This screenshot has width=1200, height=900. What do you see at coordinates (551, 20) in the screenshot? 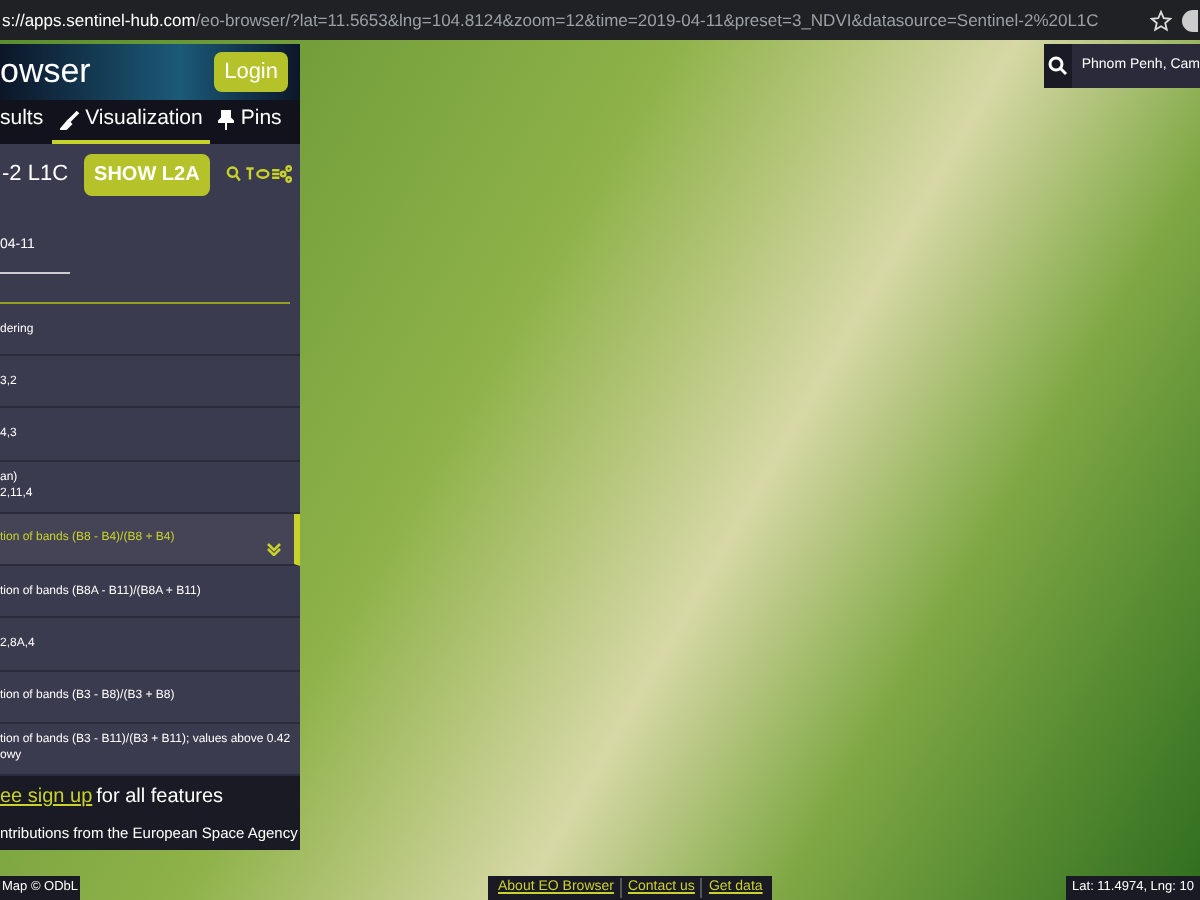
I see `url-text: s://apps.sentinel-hub.com/eo-browser/?lat=11.5653&lng=104.8124&zoom=12&time=2019-04-11&preset=3_NDVI&datasource=Sentinel-2%20L1C` at bounding box center [551, 20].